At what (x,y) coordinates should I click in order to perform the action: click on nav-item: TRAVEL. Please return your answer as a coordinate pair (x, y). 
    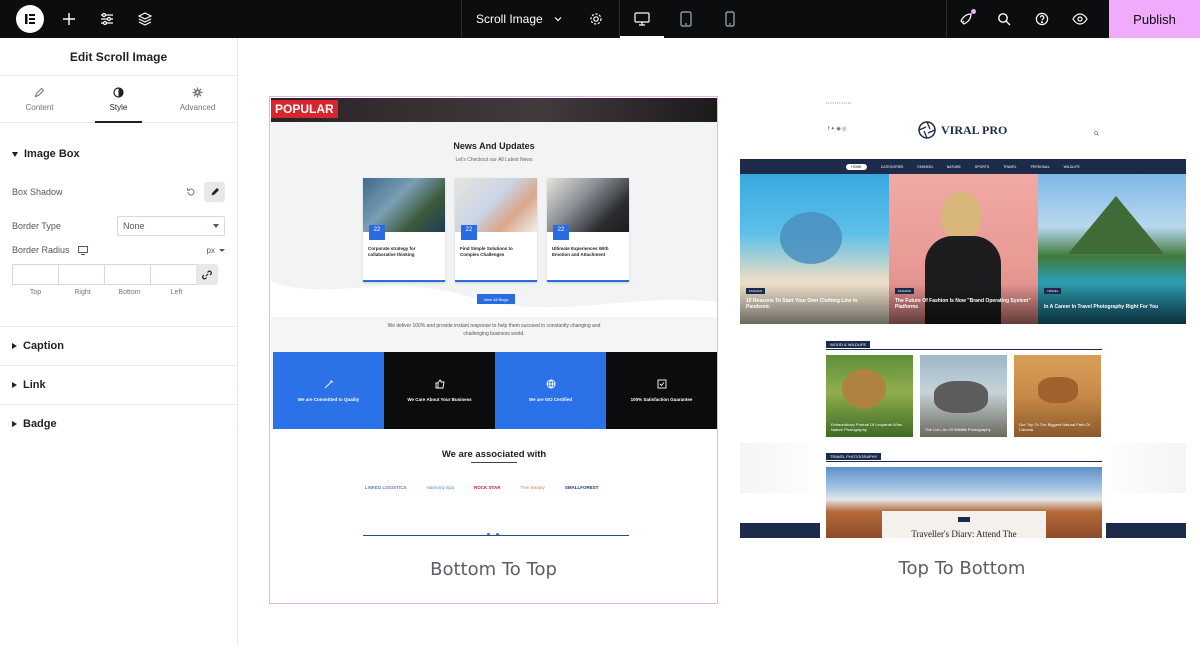
    Looking at the image, I should click on (1009, 167).